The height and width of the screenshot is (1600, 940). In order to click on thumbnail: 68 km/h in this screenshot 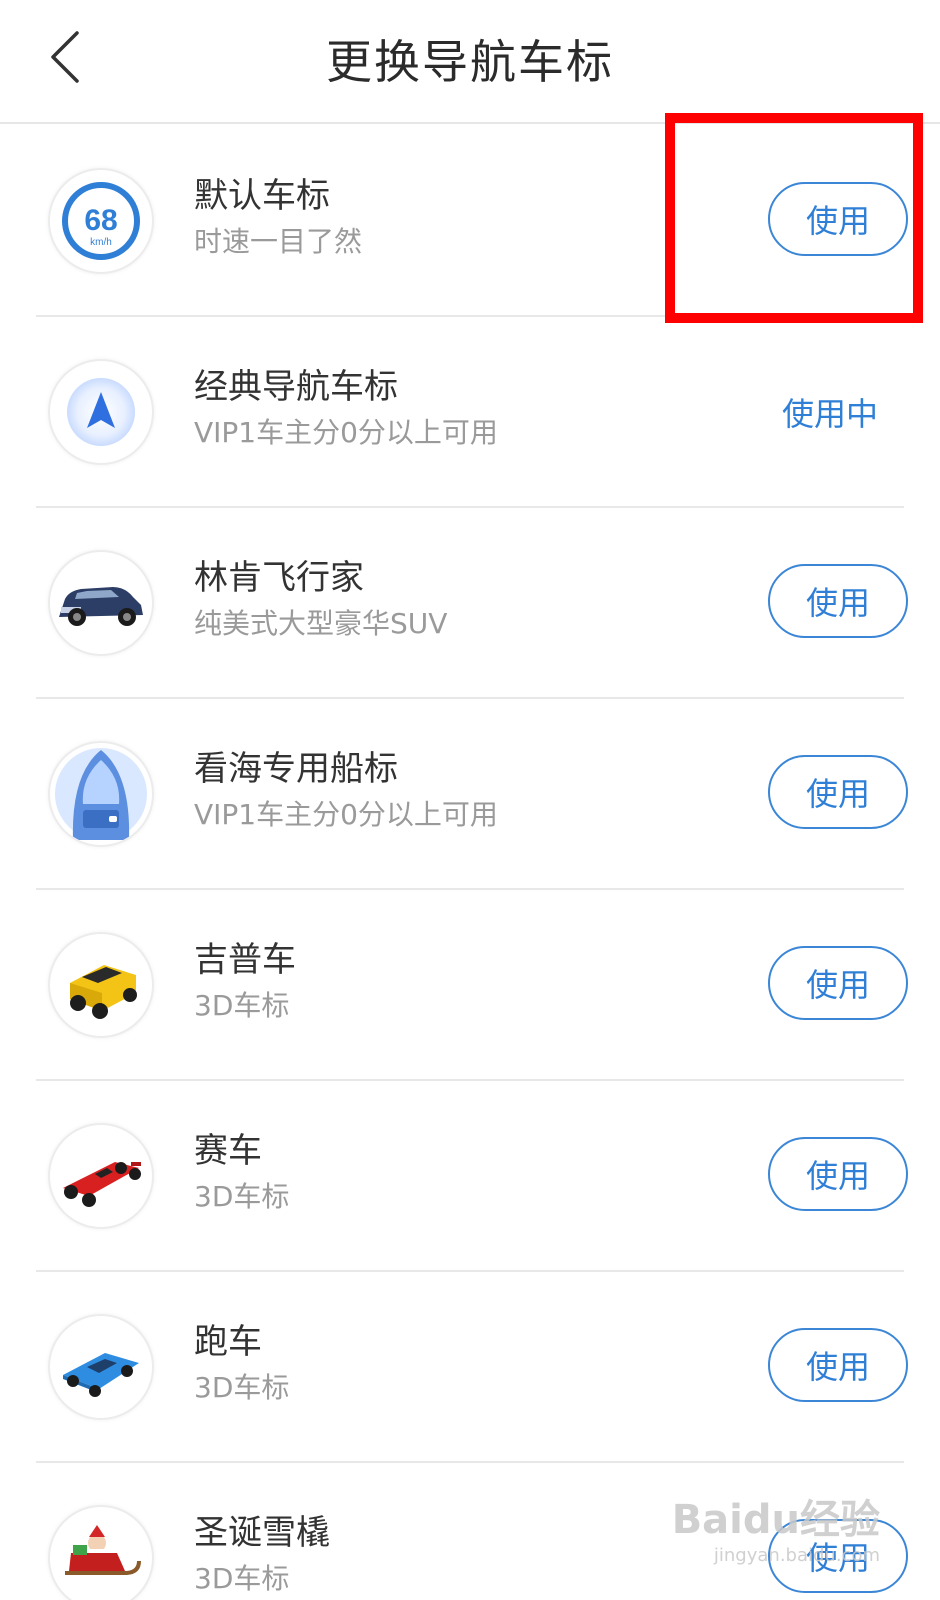, I will do `click(101, 221)`.